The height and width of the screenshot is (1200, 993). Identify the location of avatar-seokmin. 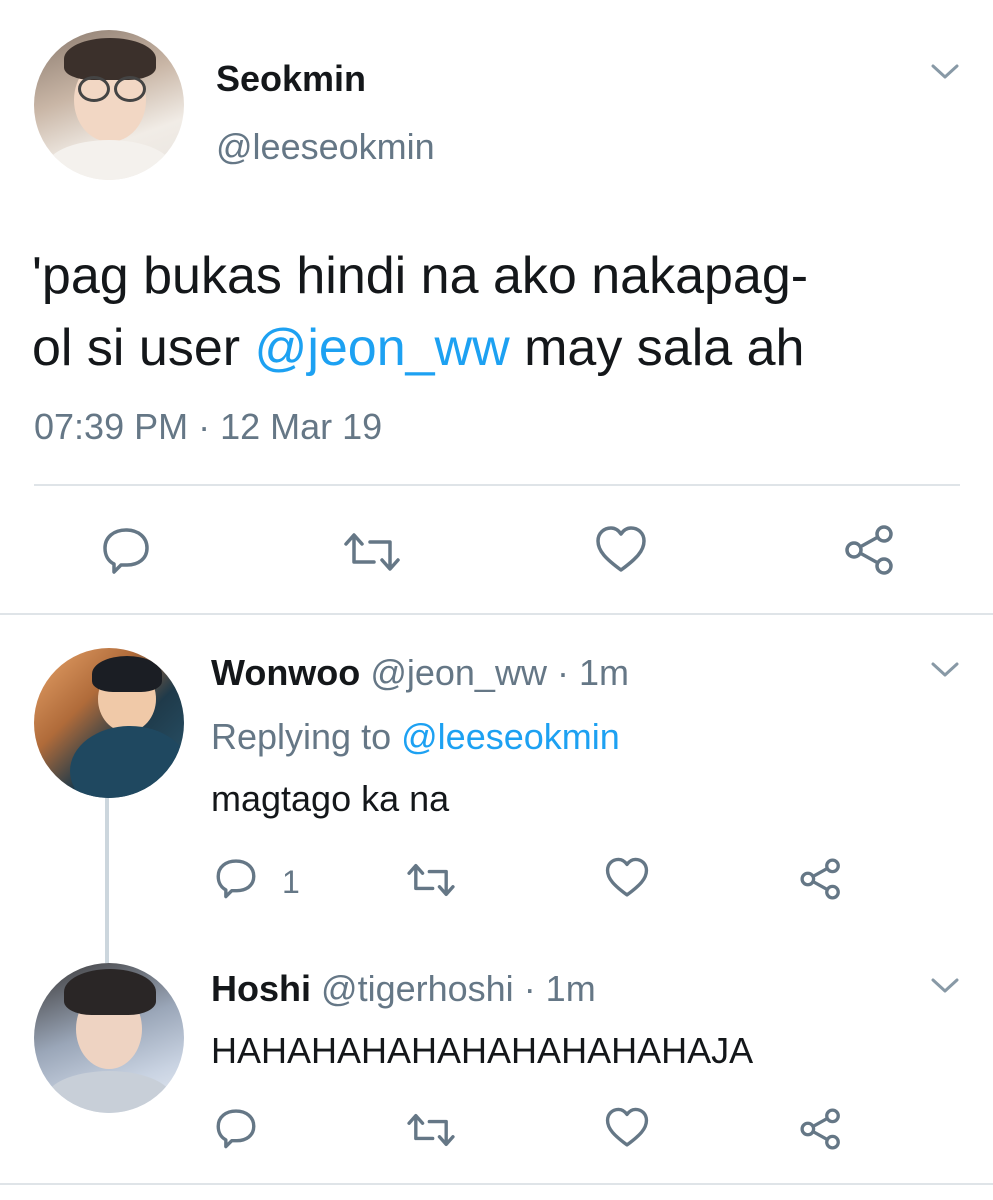
(109, 105).